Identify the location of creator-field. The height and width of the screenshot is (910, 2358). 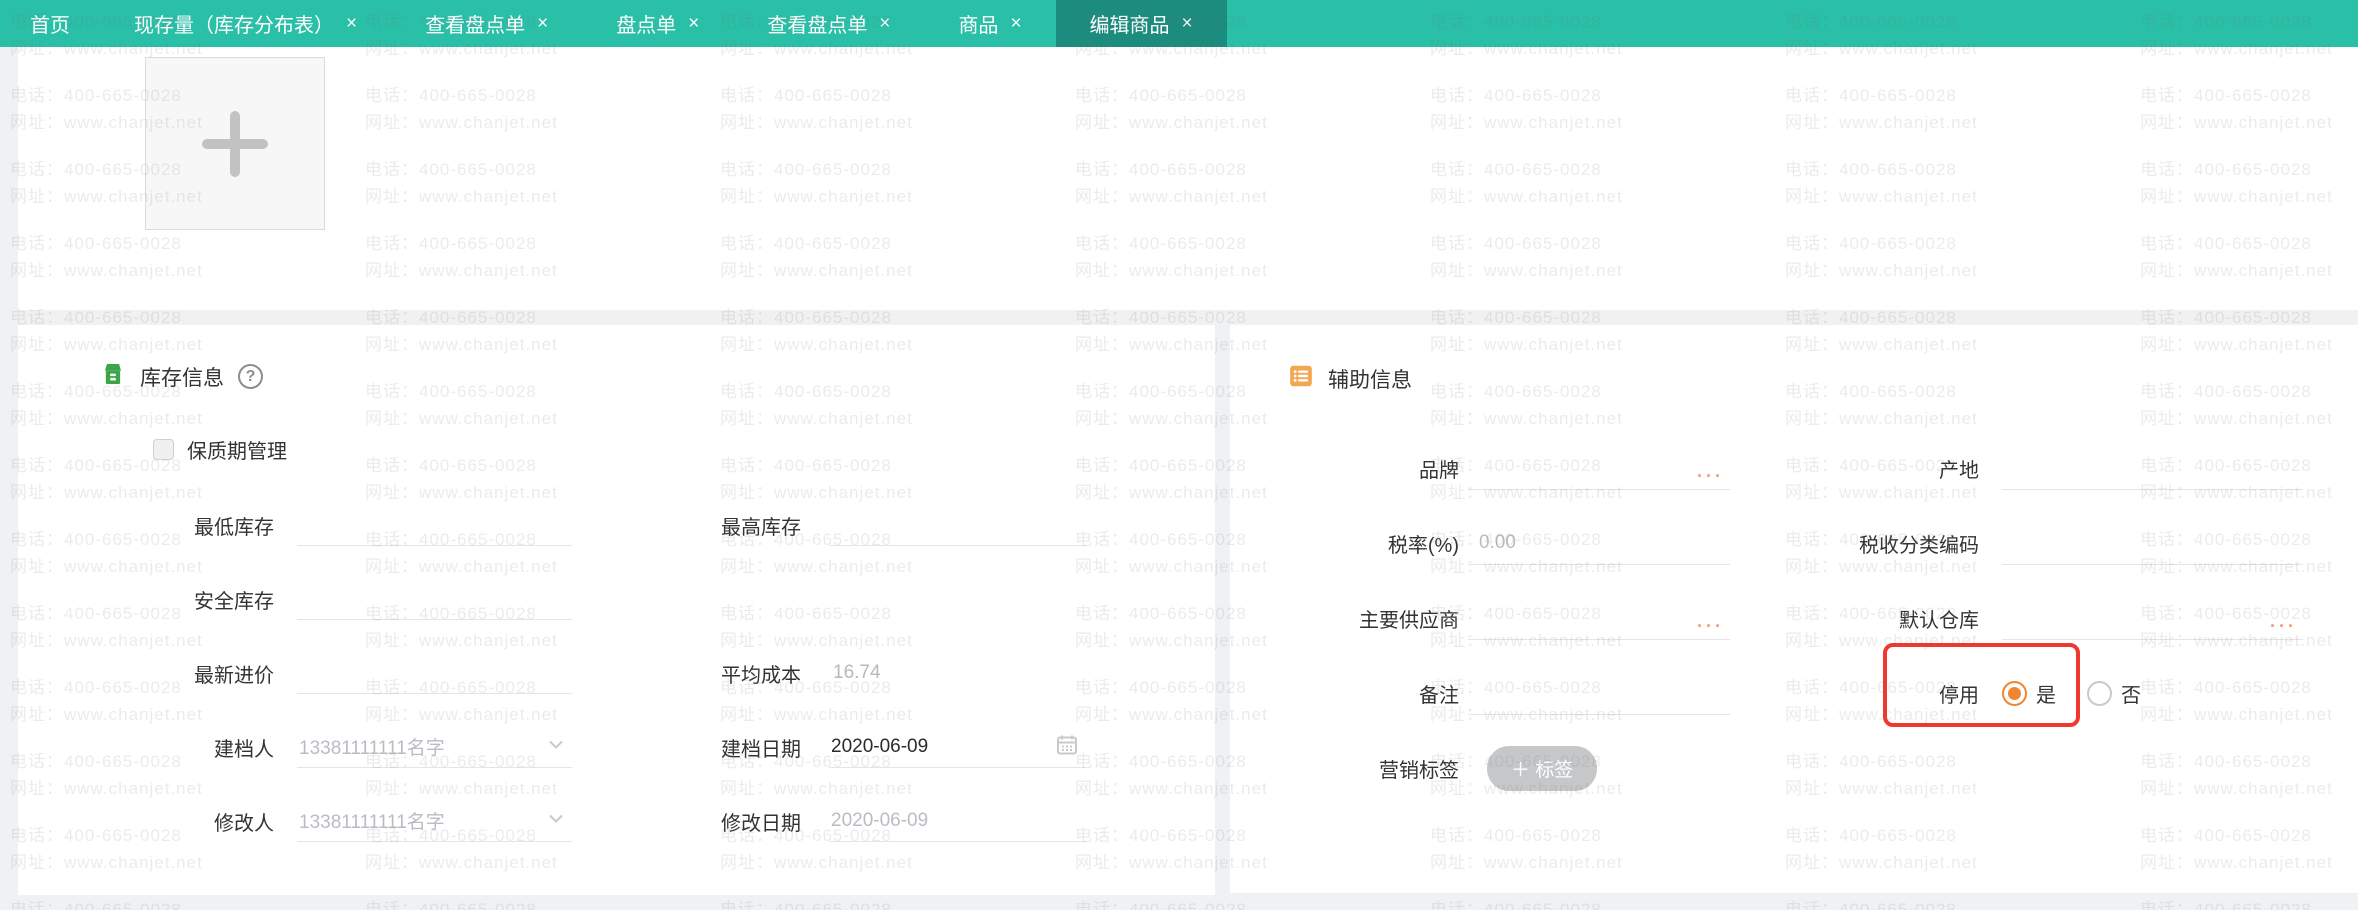
(434, 747).